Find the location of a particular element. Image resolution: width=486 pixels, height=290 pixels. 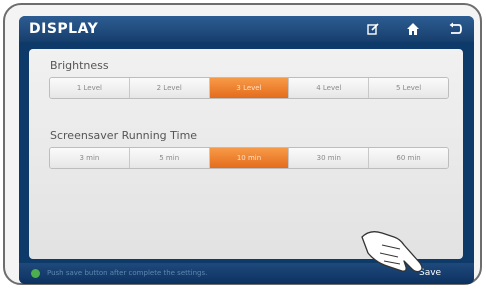

brightness-selector: 1 Level 2 Level 3 Level 4 Level 5 Level is located at coordinates (249, 88).